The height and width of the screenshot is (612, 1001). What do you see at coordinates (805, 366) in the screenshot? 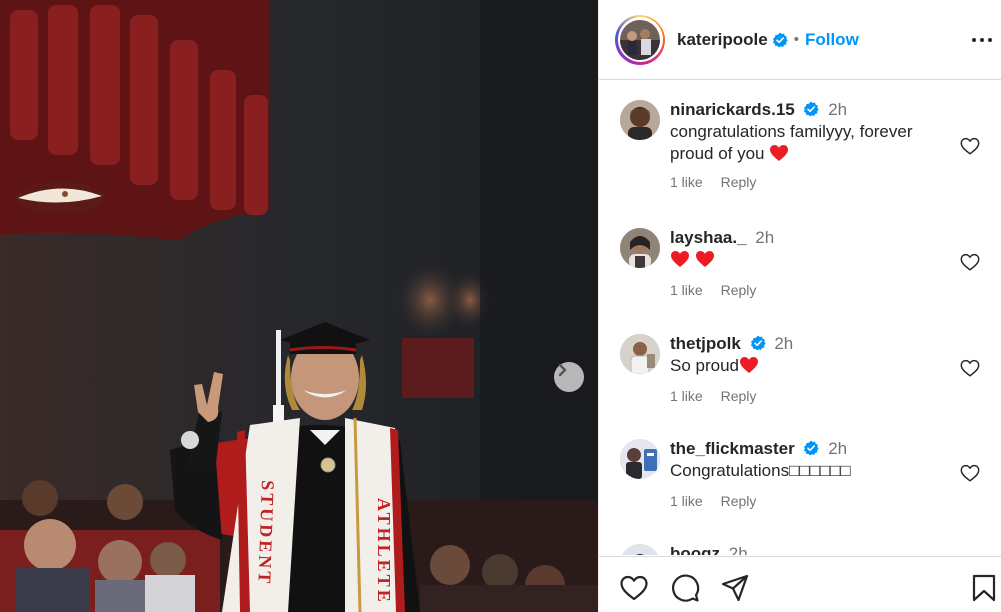
I see `comment-text: So proud` at bounding box center [805, 366].